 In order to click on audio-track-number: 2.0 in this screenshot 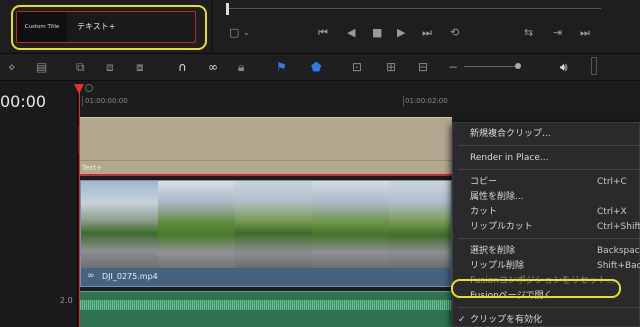, I will do `click(66, 300)`.